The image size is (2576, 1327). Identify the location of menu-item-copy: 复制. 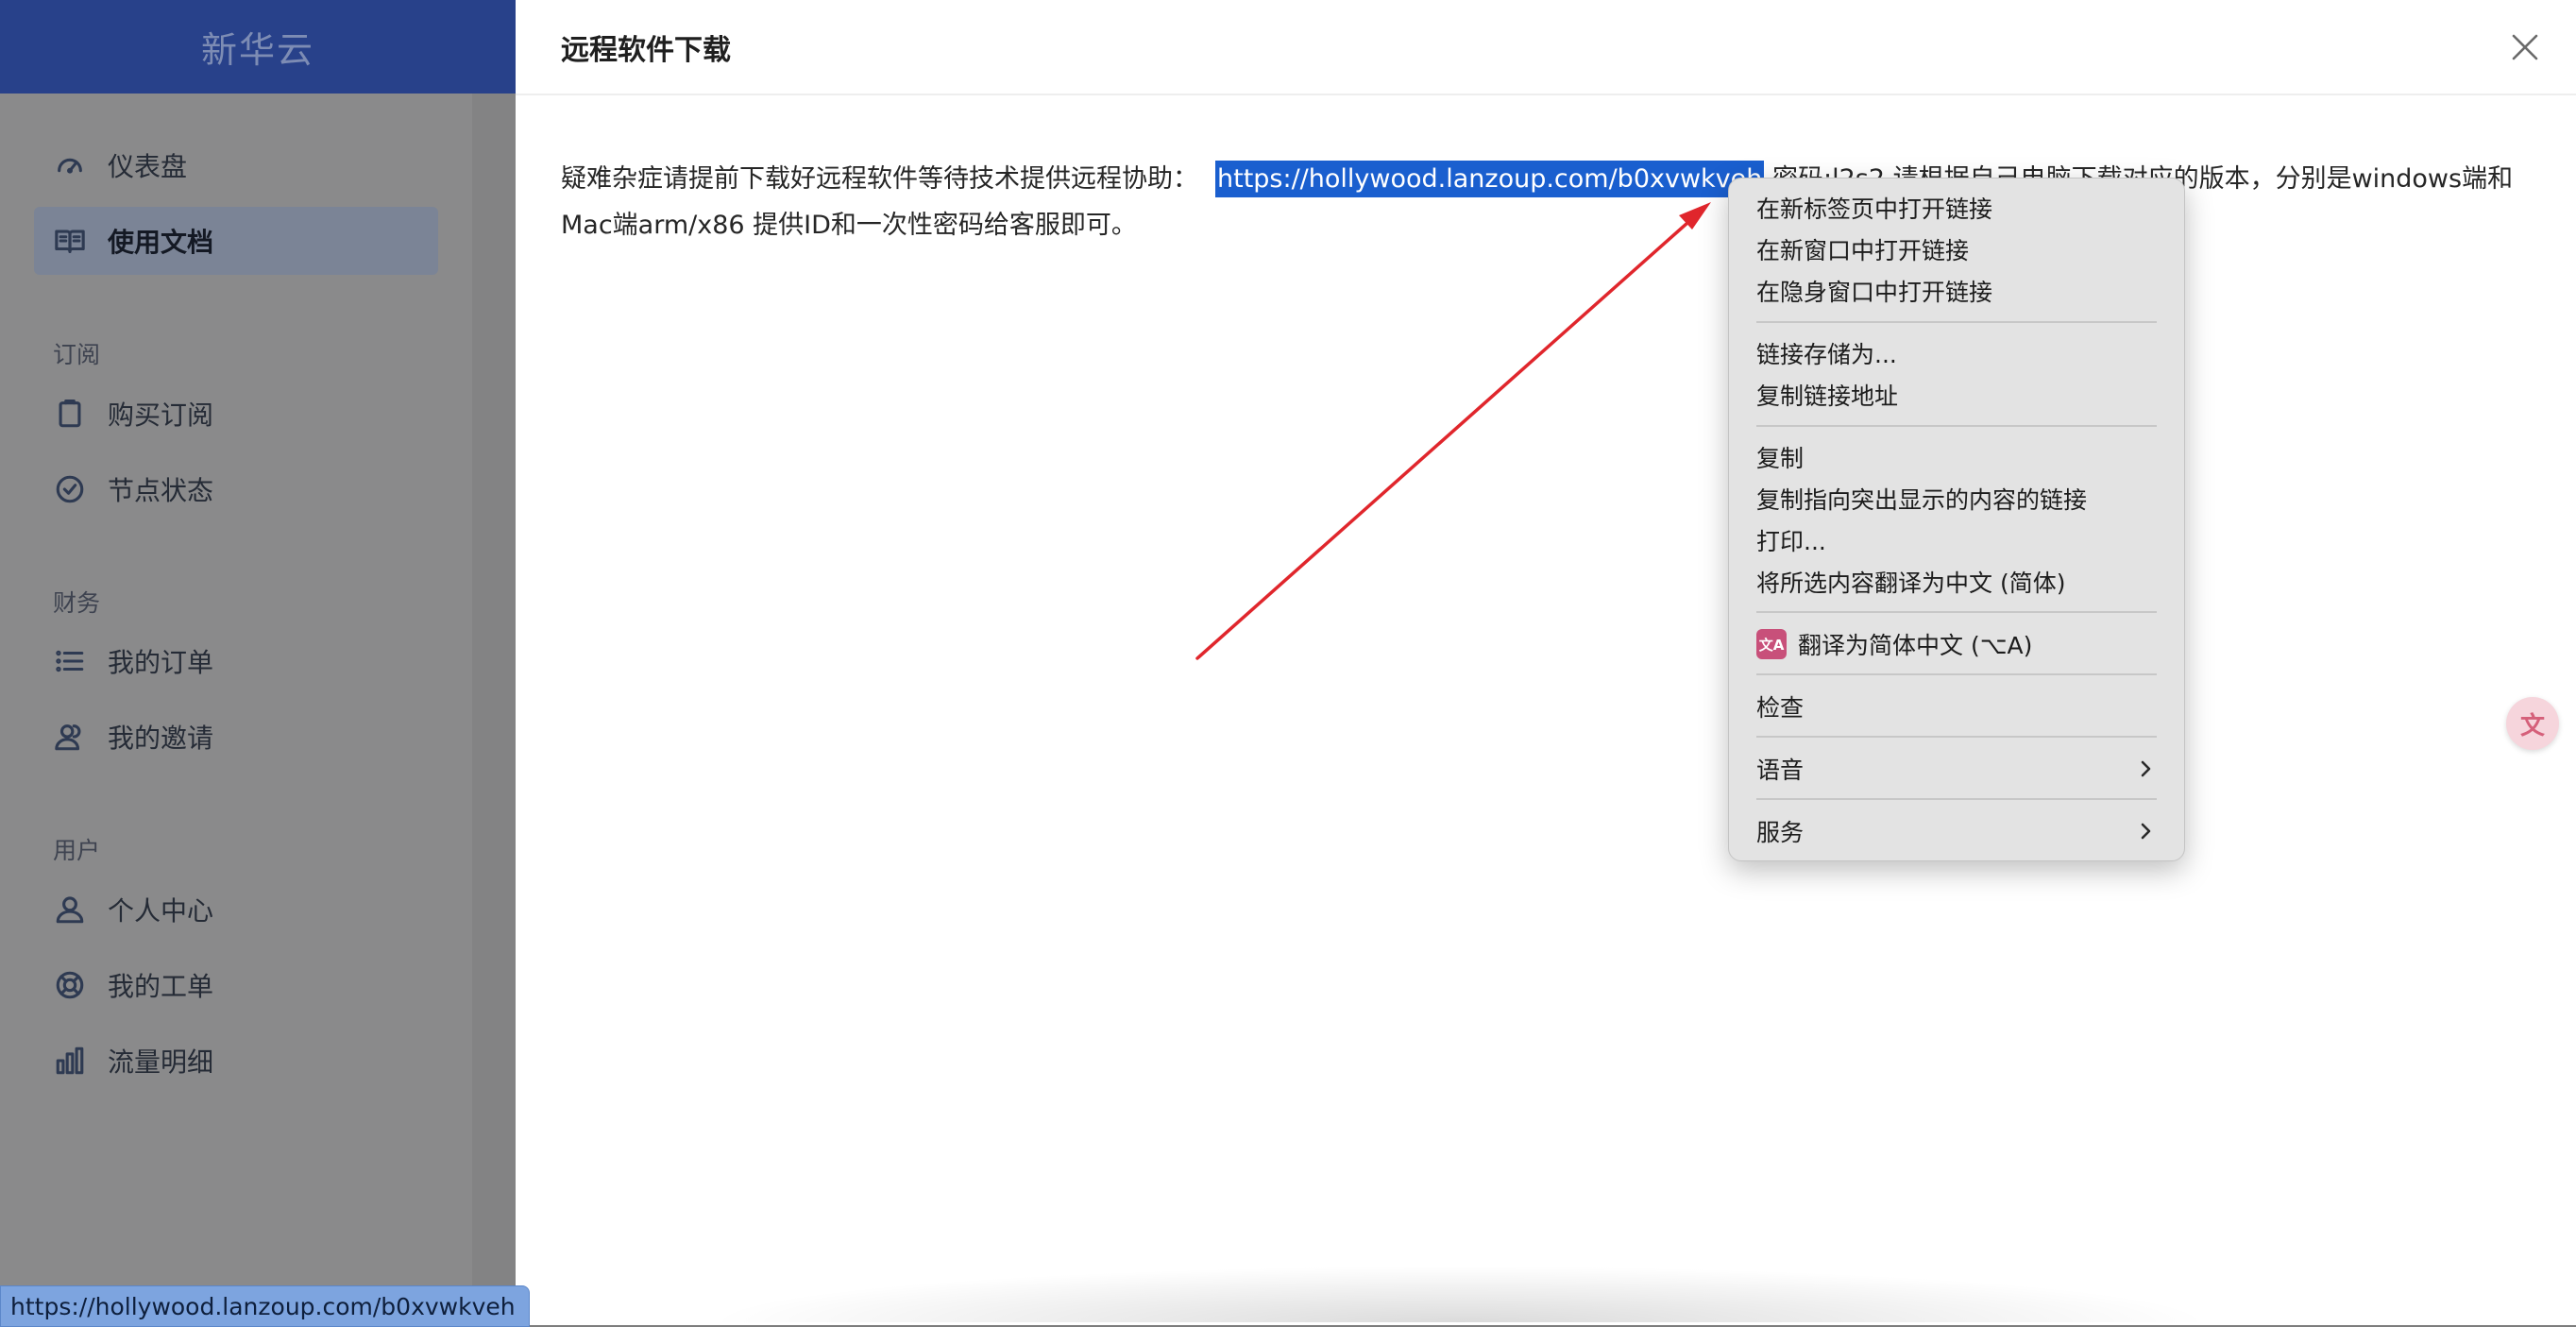
(1956, 457).